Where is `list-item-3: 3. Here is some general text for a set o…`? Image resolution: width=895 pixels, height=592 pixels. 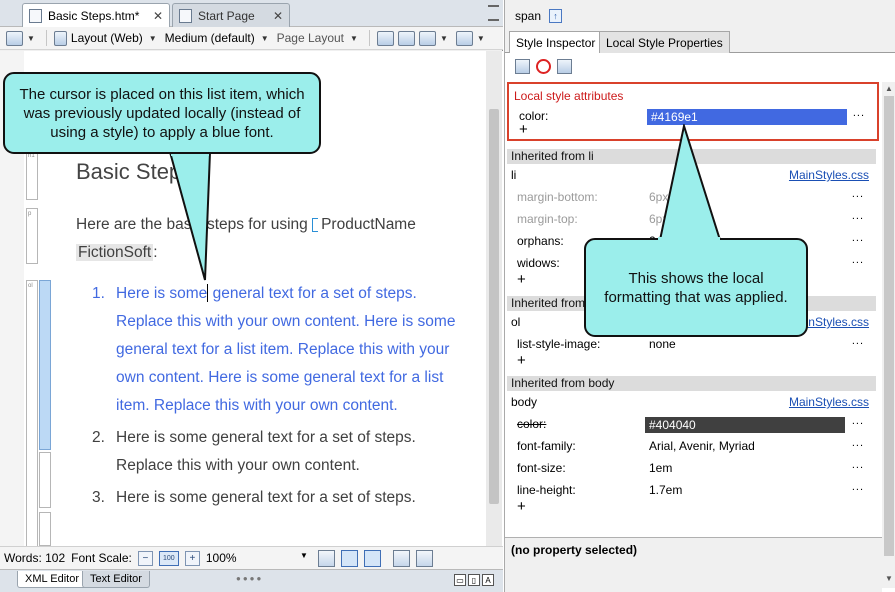 list-item-3: 3. Here is some general text for a set o… is located at coordinates (277, 498).